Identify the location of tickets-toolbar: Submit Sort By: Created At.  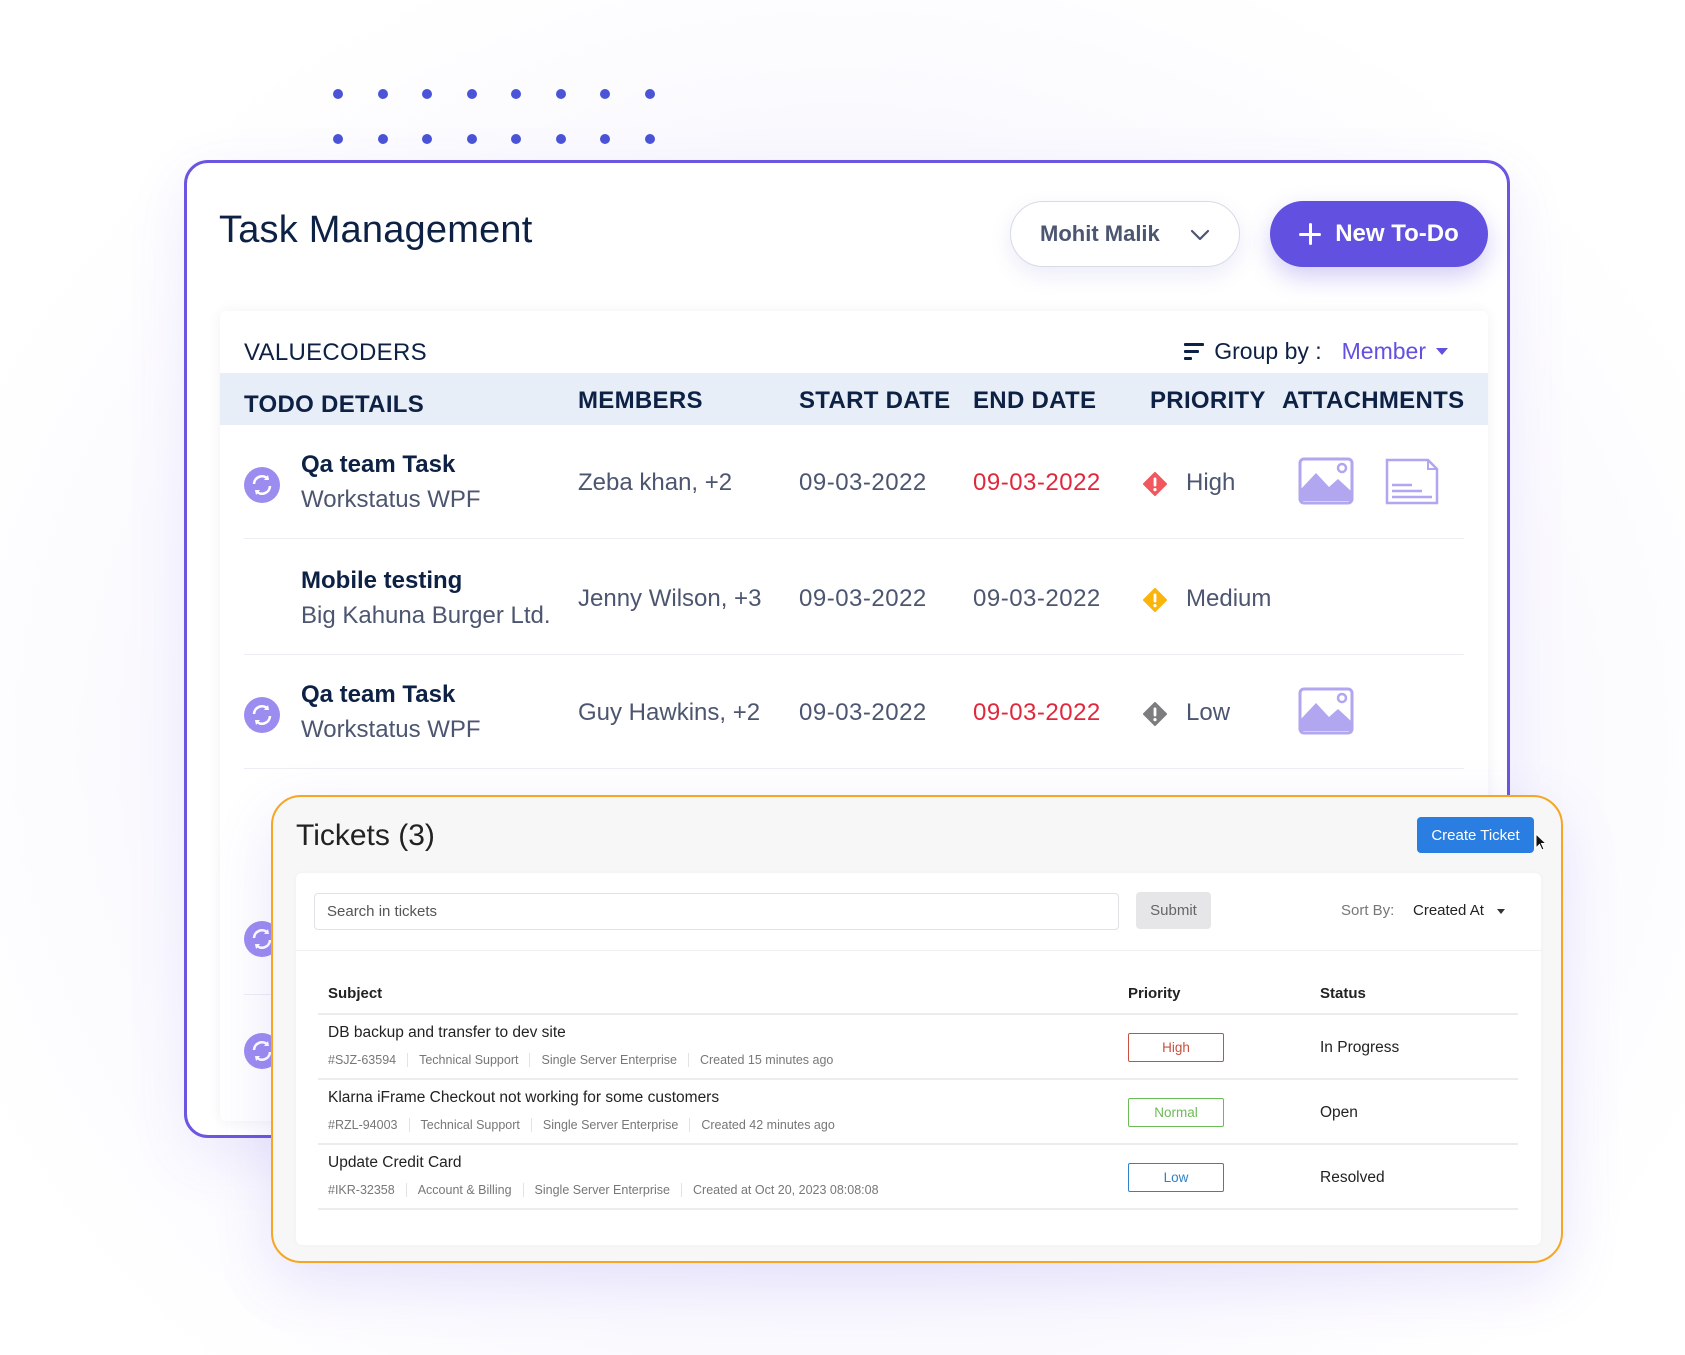
(918, 912).